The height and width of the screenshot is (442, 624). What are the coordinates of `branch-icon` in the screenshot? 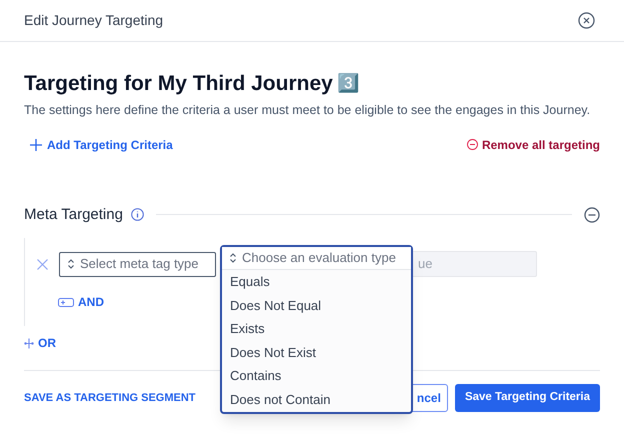 It's located at (29, 343).